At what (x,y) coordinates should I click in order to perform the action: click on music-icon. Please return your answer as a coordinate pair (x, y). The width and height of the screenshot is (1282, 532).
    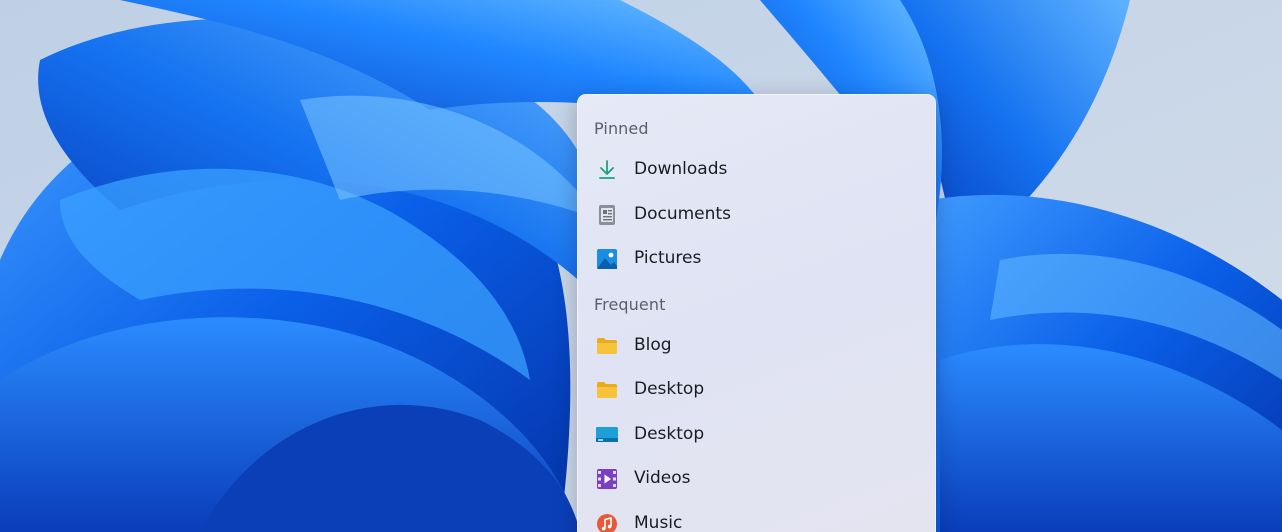
    Looking at the image, I should click on (607, 523).